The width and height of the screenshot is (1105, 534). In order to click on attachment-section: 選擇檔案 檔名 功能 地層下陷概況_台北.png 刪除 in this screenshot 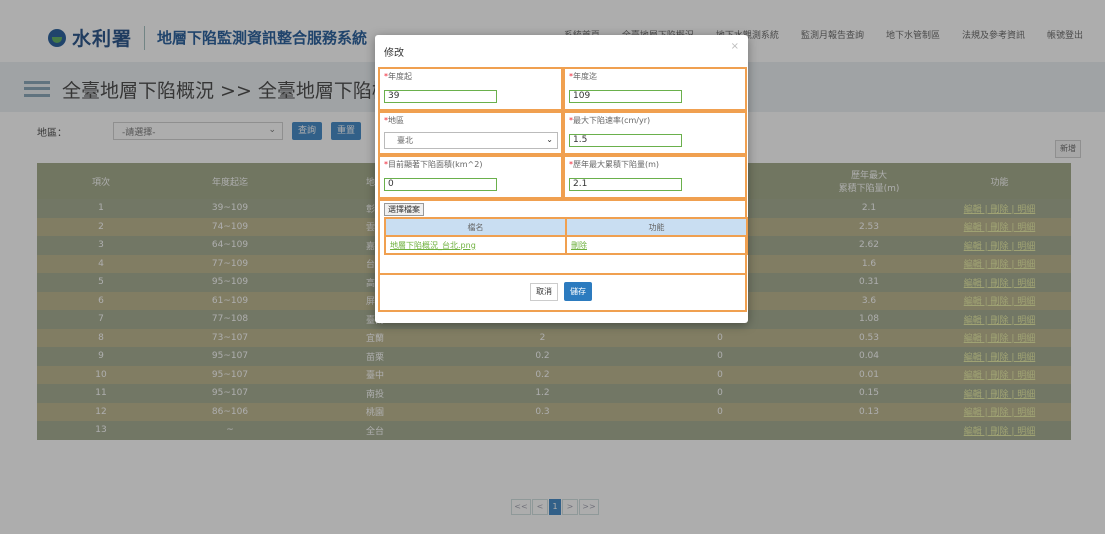, I will do `click(563, 237)`.